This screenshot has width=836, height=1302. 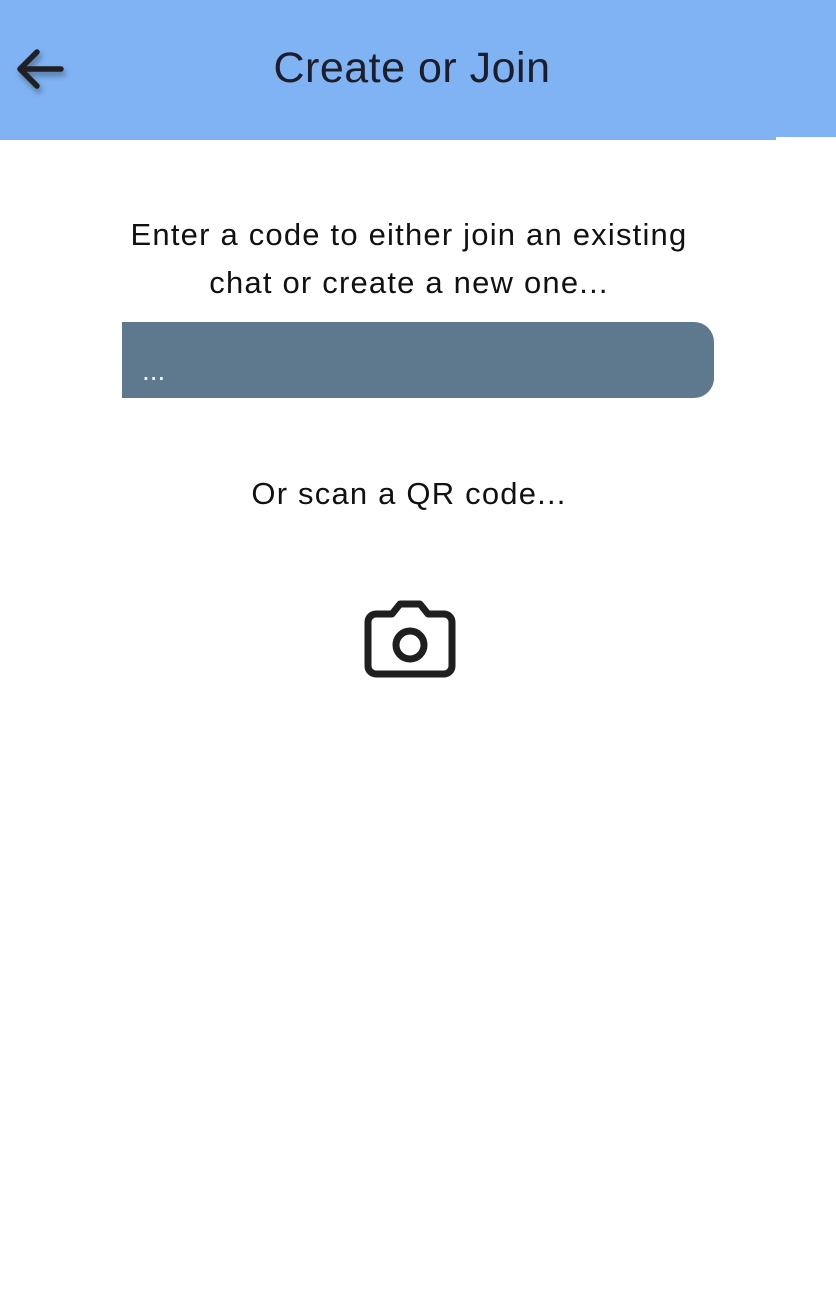 I want to click on code-input-container, so click(x=418, y=360).